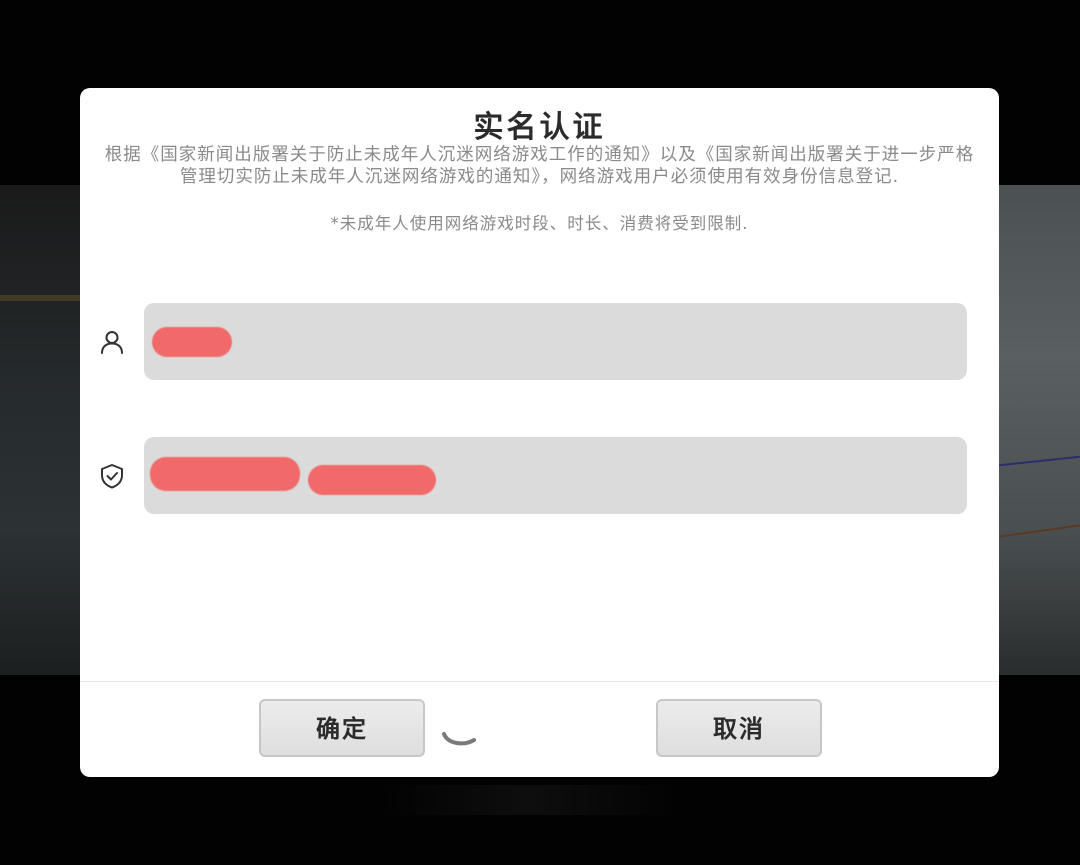 The image size is (1080, 865). What do you see at coordinates (539, 475) in the screenshot?
I see `id-number-field-row` at bounding box center [539, 475].